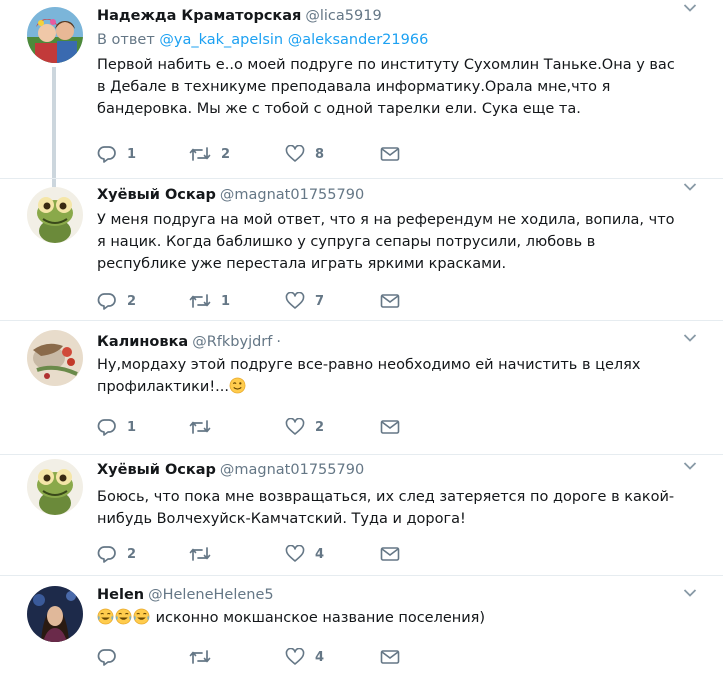 The width and height of the screenshot is (723, 673). I want to click on tweet-text: исконно мокшанское название поселения), so click(392, 618).